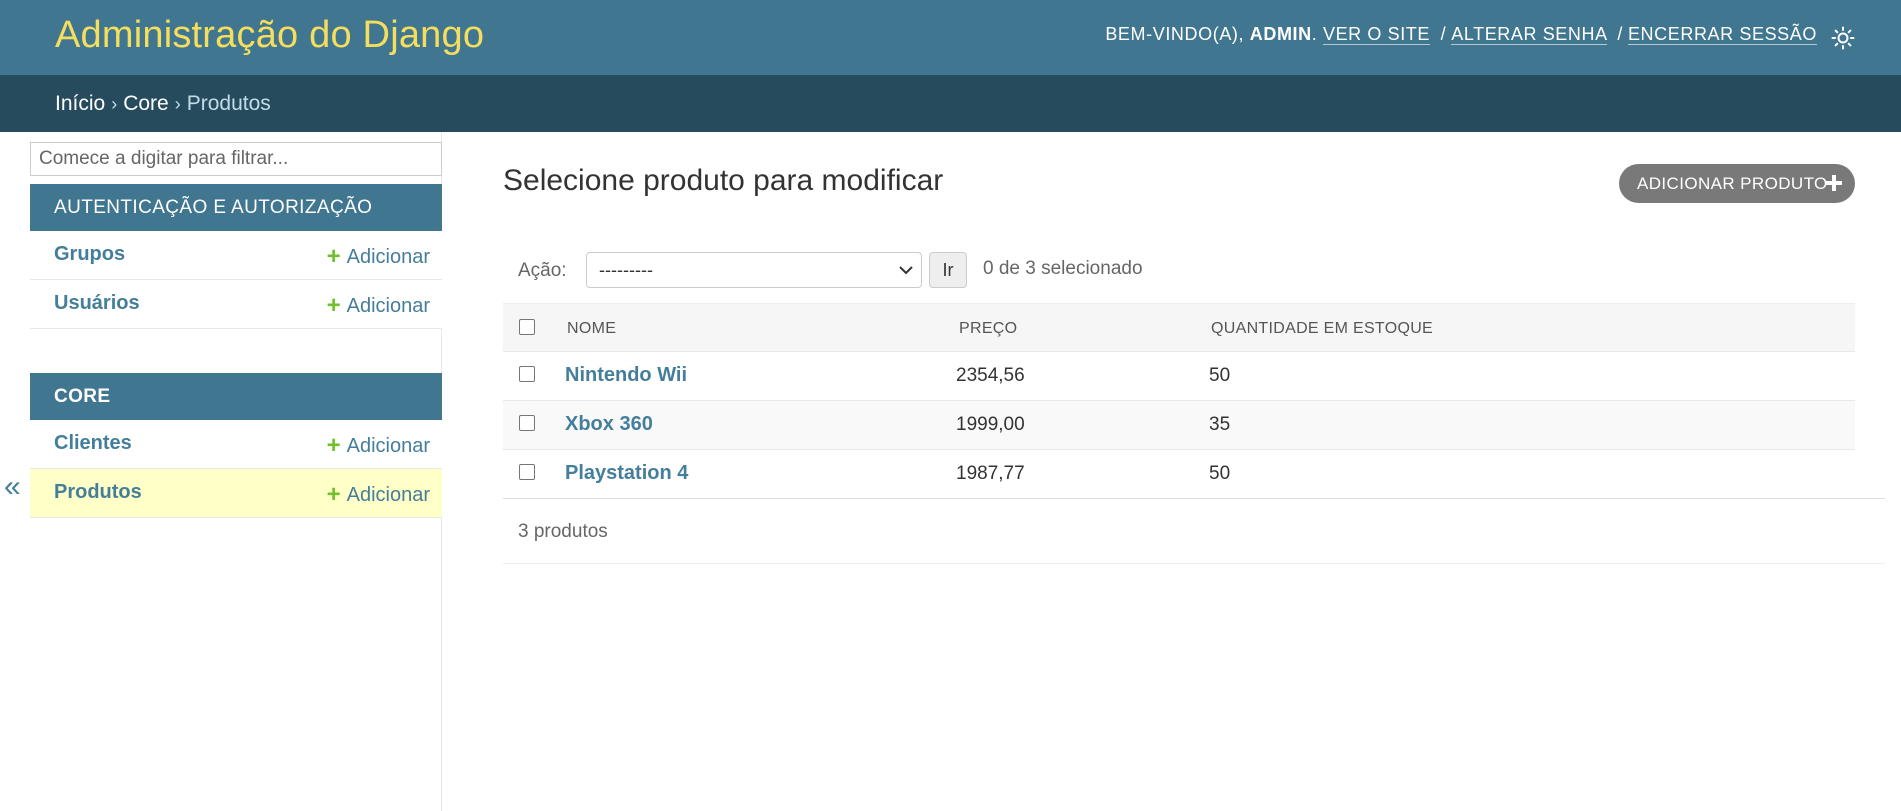 Image resolution: width=1901 pixels, height=811 pixels. Describe the element at coordinates (626, 375) in the screenshot. I see `product-link: Nintendo Wii` at that location.